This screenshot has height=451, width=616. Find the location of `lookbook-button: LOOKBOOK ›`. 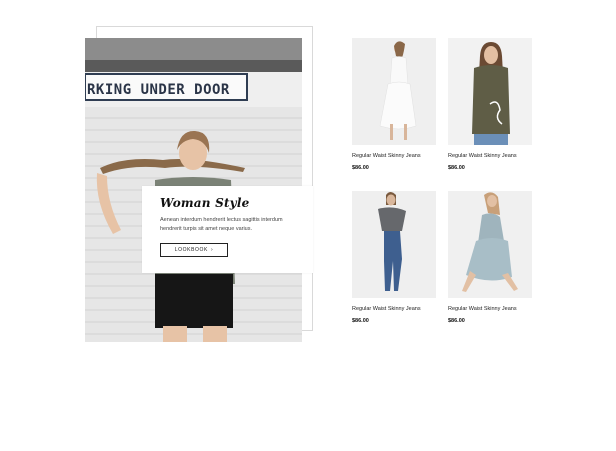

lookbook-button: LOOKBOOK › is located at coordinates (194, 250).